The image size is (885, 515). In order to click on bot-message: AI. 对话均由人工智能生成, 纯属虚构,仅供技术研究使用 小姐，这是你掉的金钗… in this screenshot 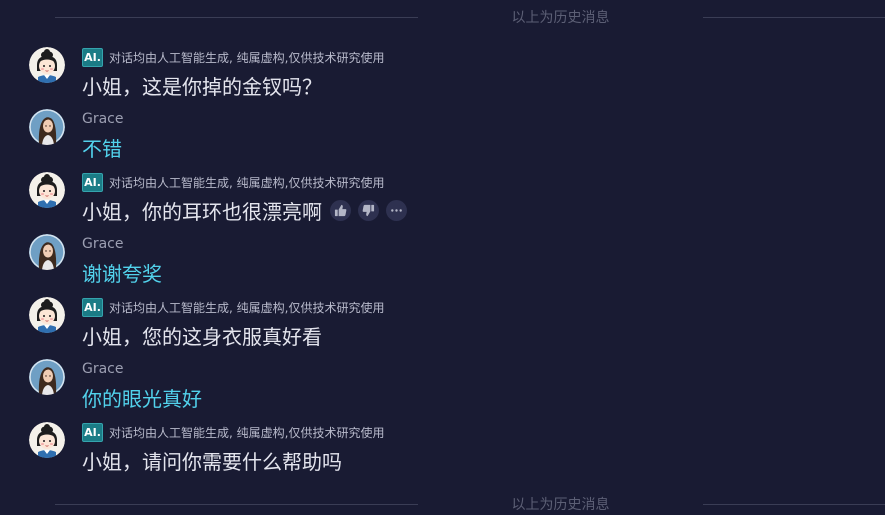, I will do `click(442, 77)`.